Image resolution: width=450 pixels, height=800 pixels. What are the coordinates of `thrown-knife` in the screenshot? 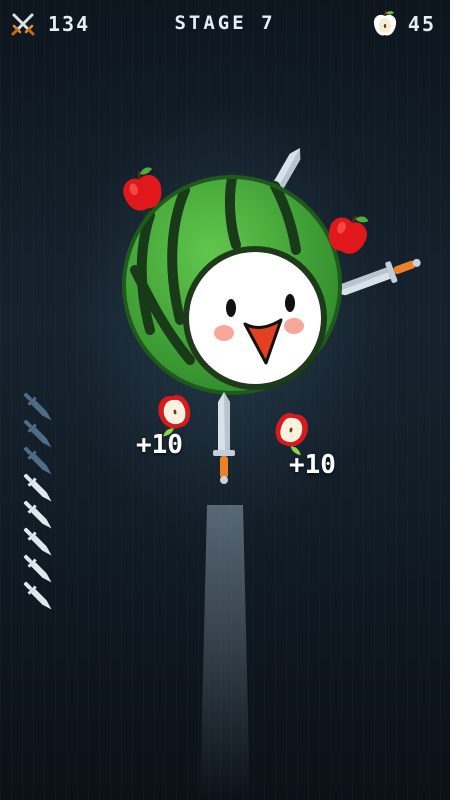 It's located at (224, 438).